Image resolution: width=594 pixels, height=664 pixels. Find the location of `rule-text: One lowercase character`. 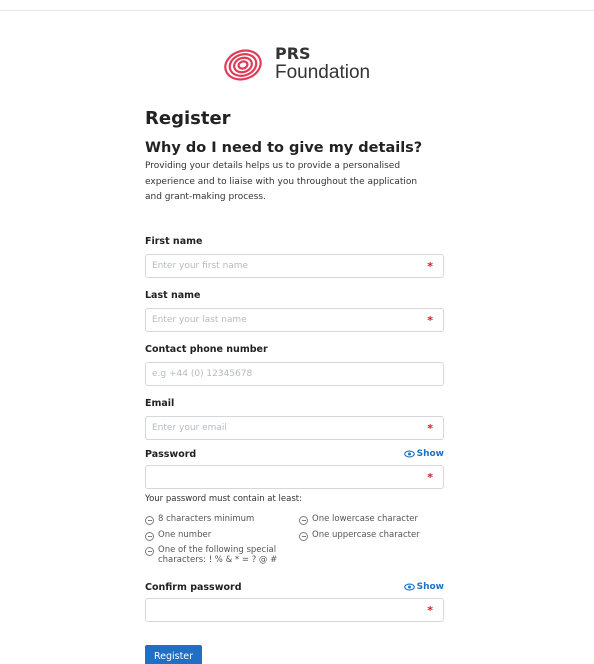

rule-text: One lowercase character is located at coordinates (365, 519).